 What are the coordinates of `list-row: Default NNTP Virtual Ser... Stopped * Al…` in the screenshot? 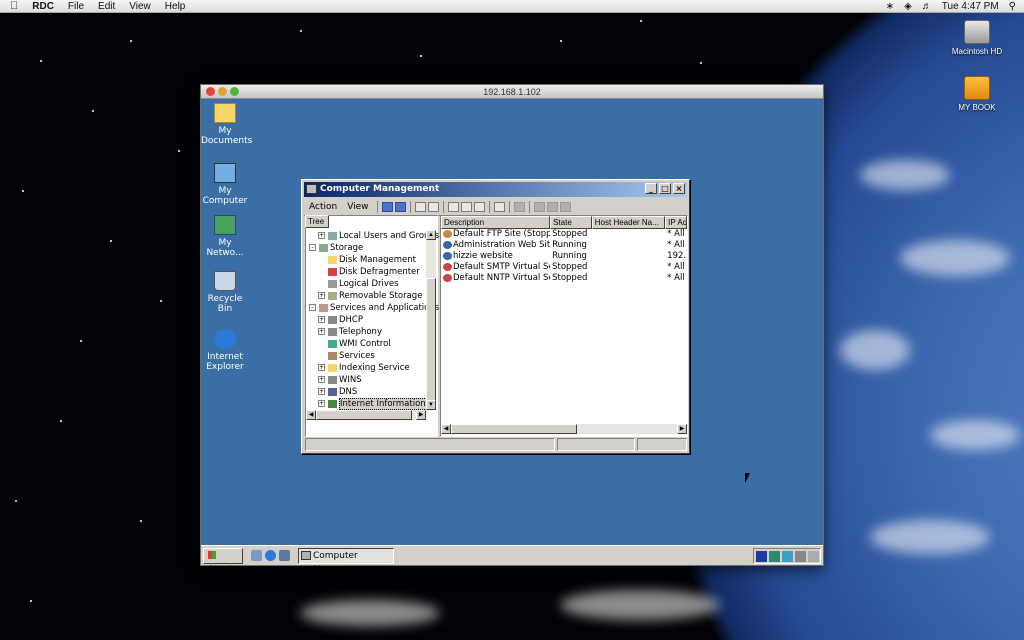 It's located at (564, 278).